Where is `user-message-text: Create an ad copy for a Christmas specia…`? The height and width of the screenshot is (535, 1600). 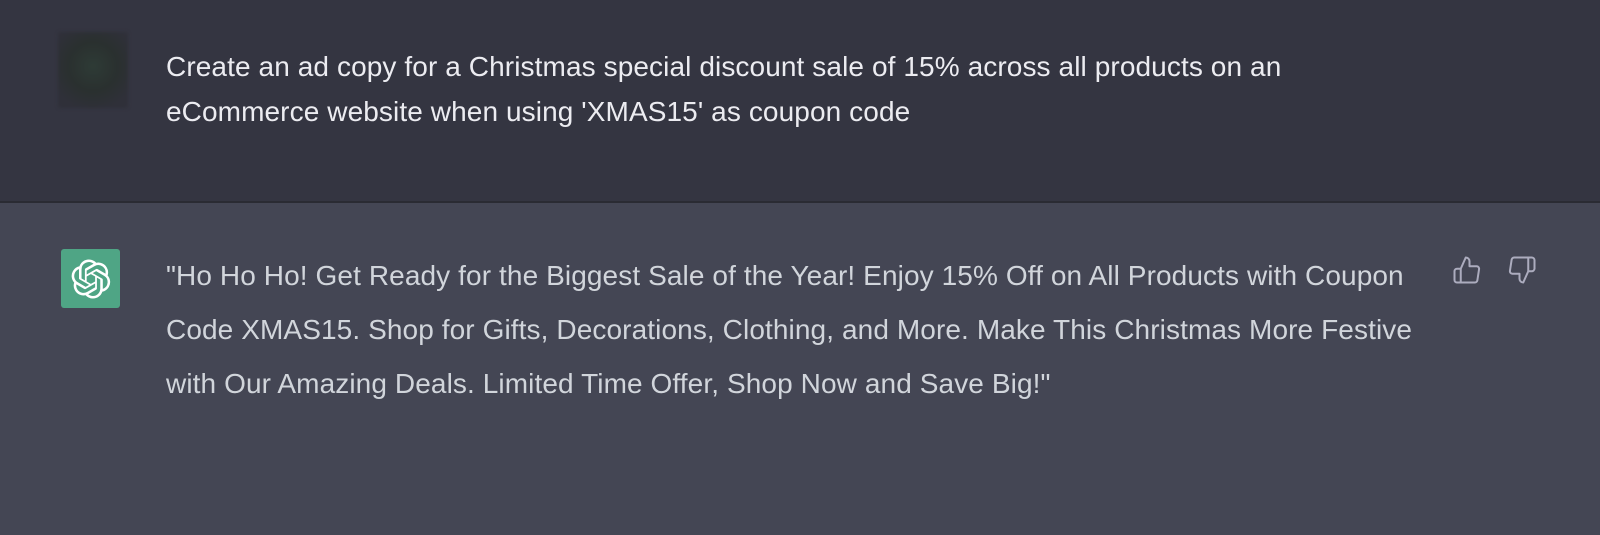
user-message-text: Create an ad copy for a Christmas specia… is located at coordinates (724, 89).